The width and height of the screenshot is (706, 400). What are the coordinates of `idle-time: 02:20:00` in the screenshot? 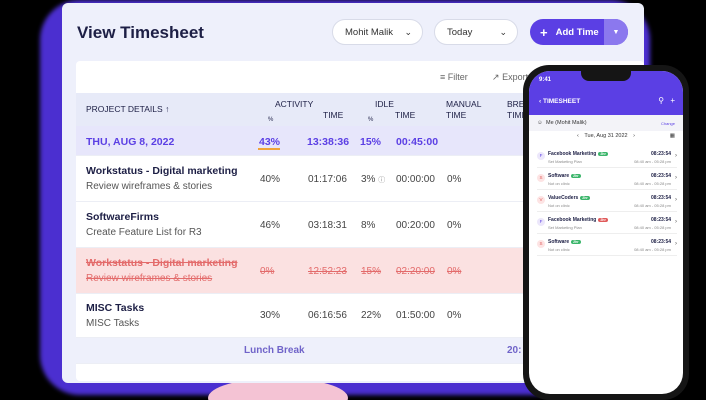 It's located at (415, 271).